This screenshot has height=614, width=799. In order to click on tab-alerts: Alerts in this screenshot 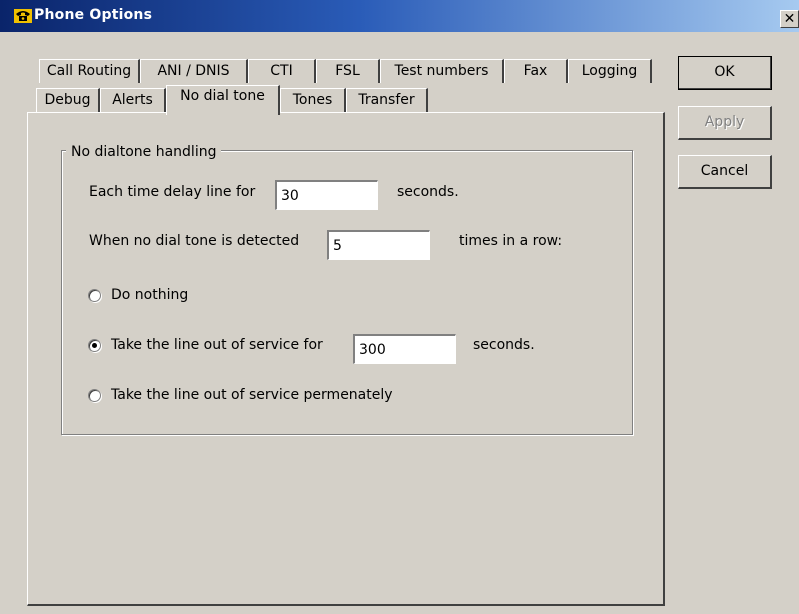, I will do `click(133, 100)`.